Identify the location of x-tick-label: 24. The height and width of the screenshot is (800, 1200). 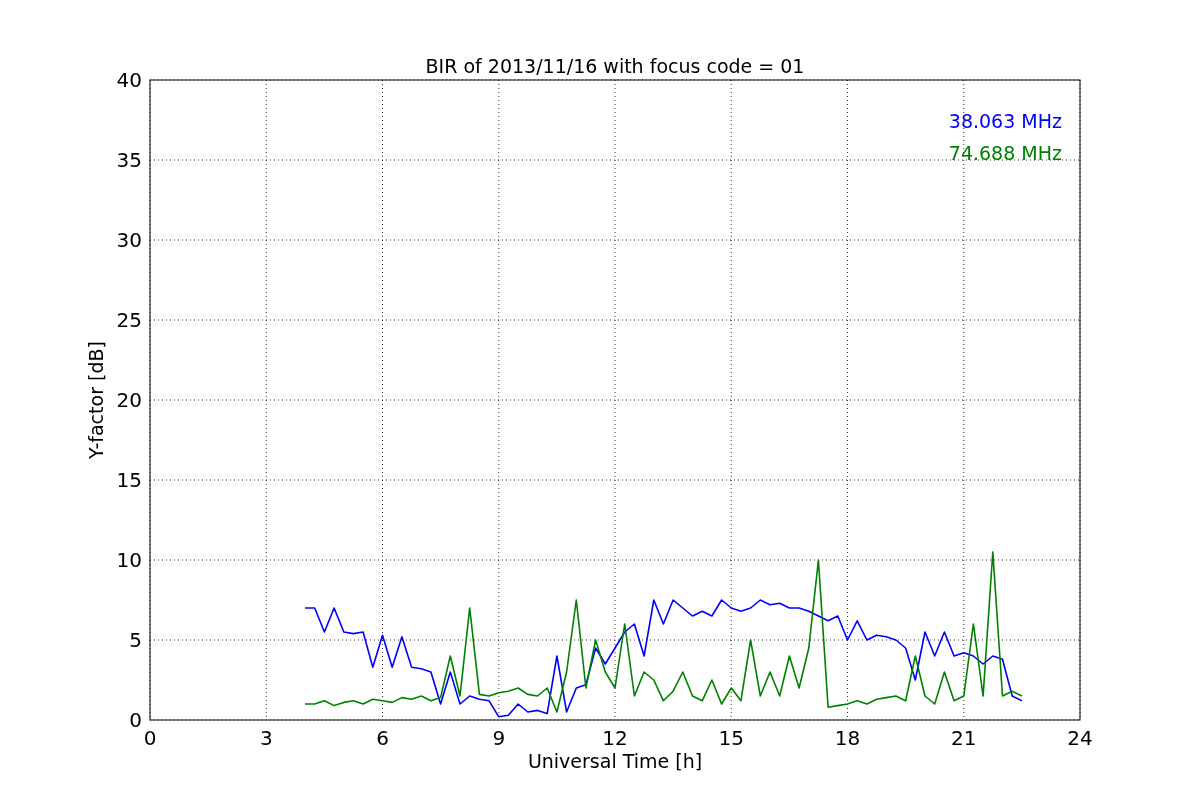
(1080, 738).